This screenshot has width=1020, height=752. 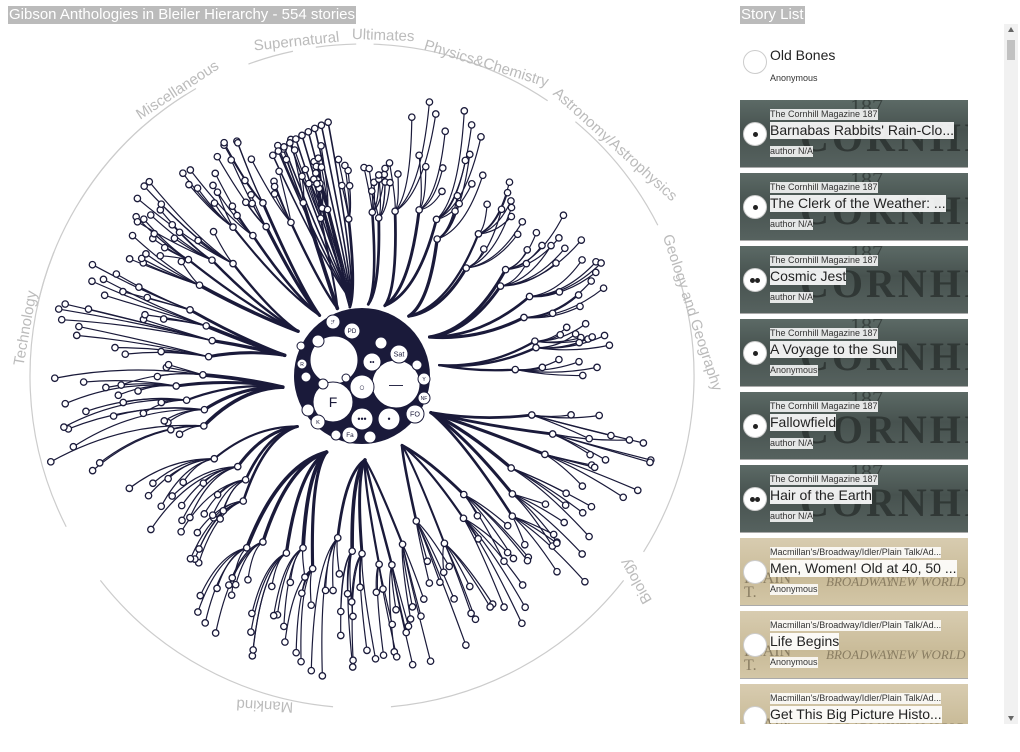 I want to click on scroll-thumb, so click(x=1011, y=50).